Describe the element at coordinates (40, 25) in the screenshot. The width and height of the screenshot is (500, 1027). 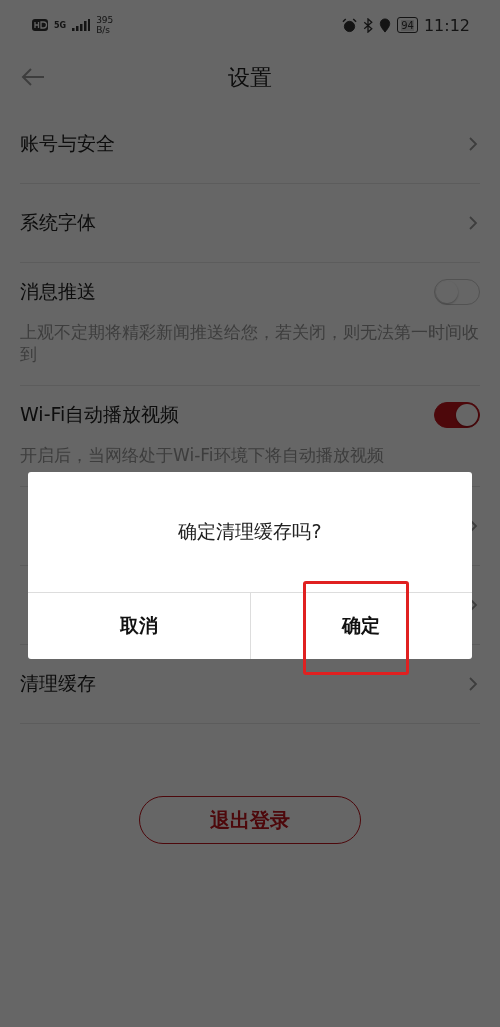
I see `hd-icon` at that location.